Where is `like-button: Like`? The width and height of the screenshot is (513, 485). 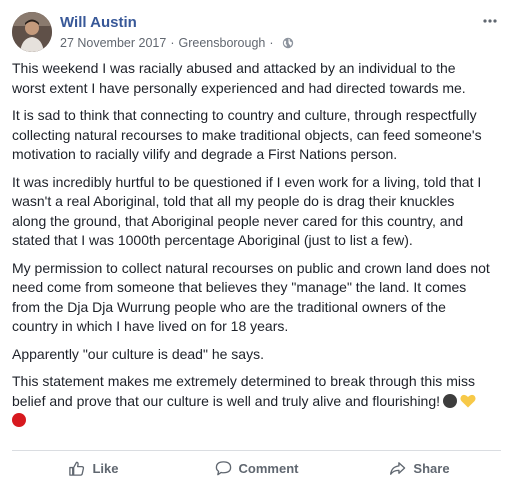 like-button: Like is located at coordinates (93, 468).